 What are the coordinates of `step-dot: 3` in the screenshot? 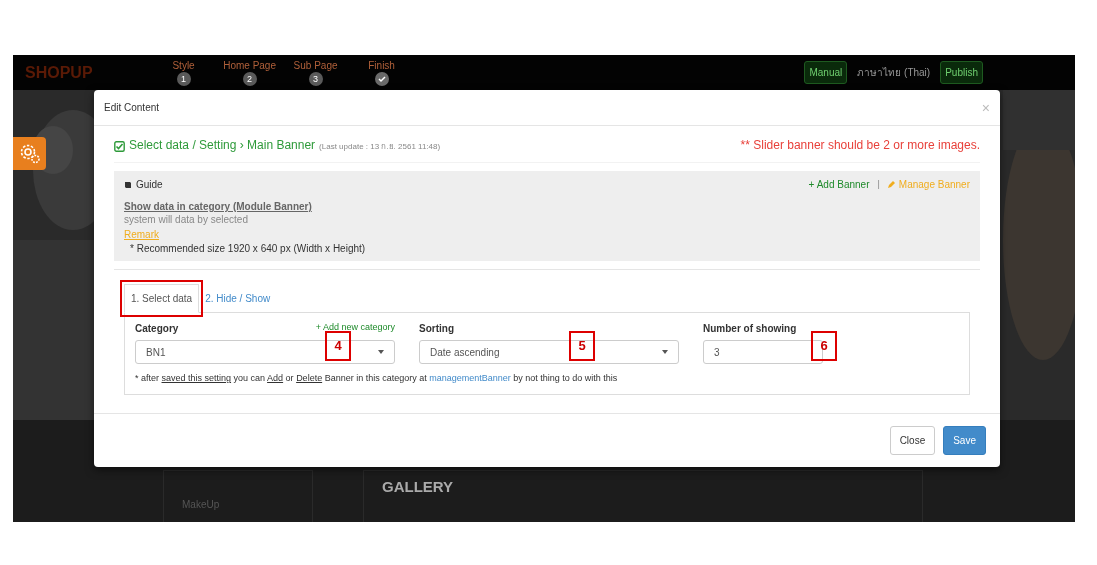 It's located at (315, 78).